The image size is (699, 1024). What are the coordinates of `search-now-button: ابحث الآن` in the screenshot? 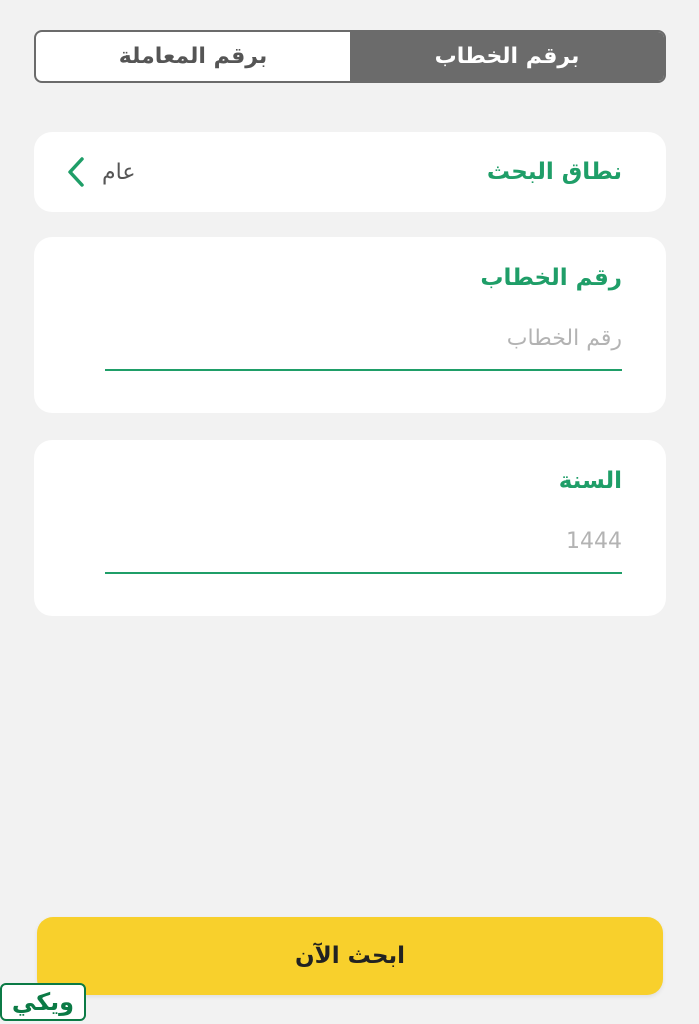 It's located at (350, 956).